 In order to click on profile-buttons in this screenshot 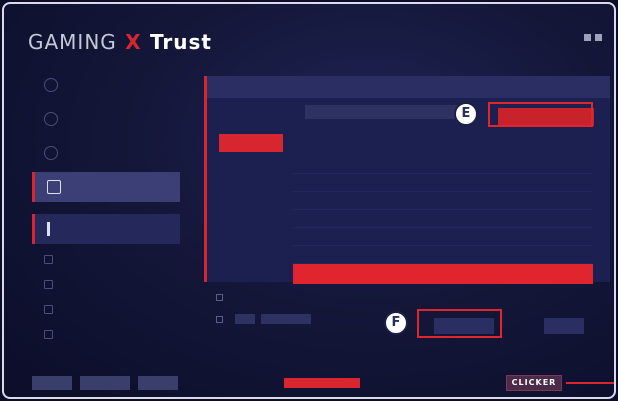, I will do `click(105, 383)`.